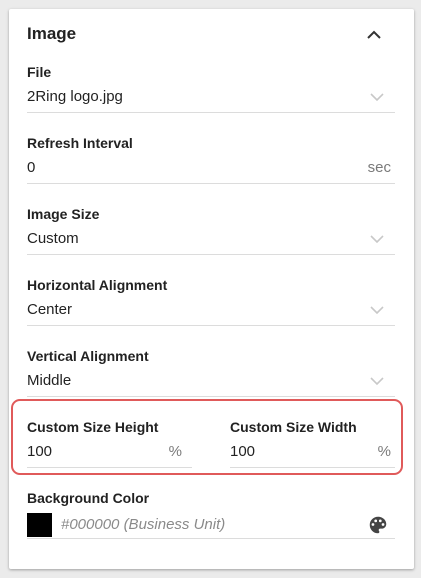 The image size is (421, 578). I want to click on background-color-value: #000000 (Business Unit), so click(143, 524).